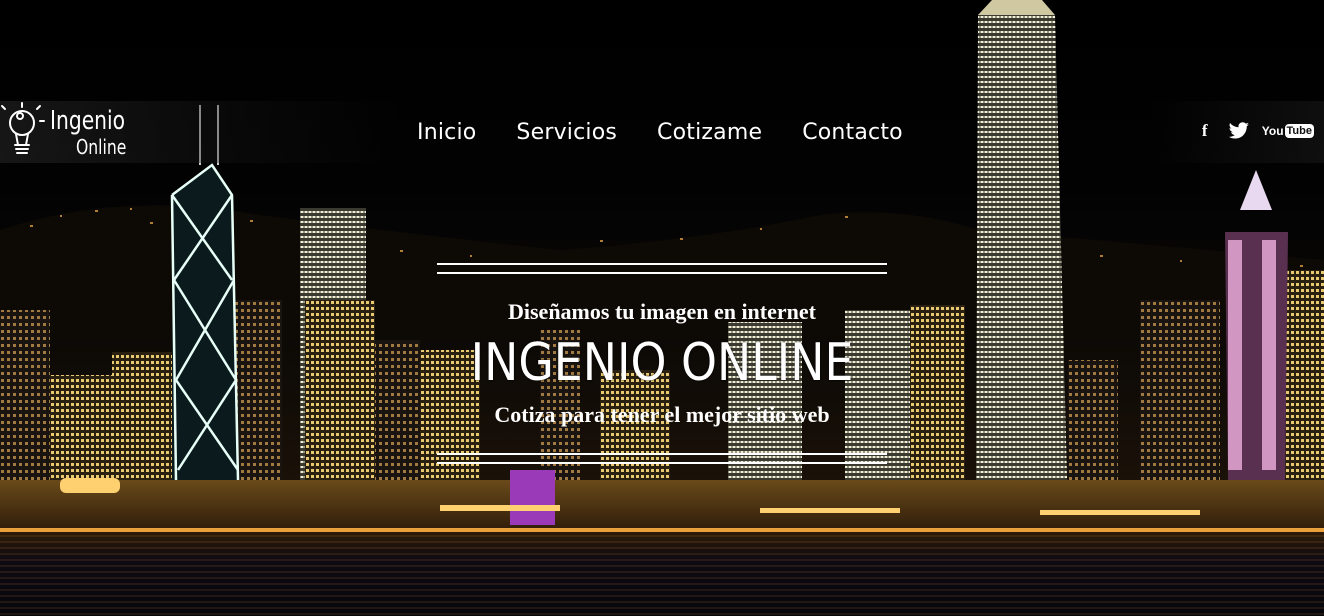 Image resolution: width=1324 pixels, height=616 pixels. What do you see at coordinates (1254, 131) in the screenshot?
I see `social-links: f You Tube` at bounding box center [1254, 131].